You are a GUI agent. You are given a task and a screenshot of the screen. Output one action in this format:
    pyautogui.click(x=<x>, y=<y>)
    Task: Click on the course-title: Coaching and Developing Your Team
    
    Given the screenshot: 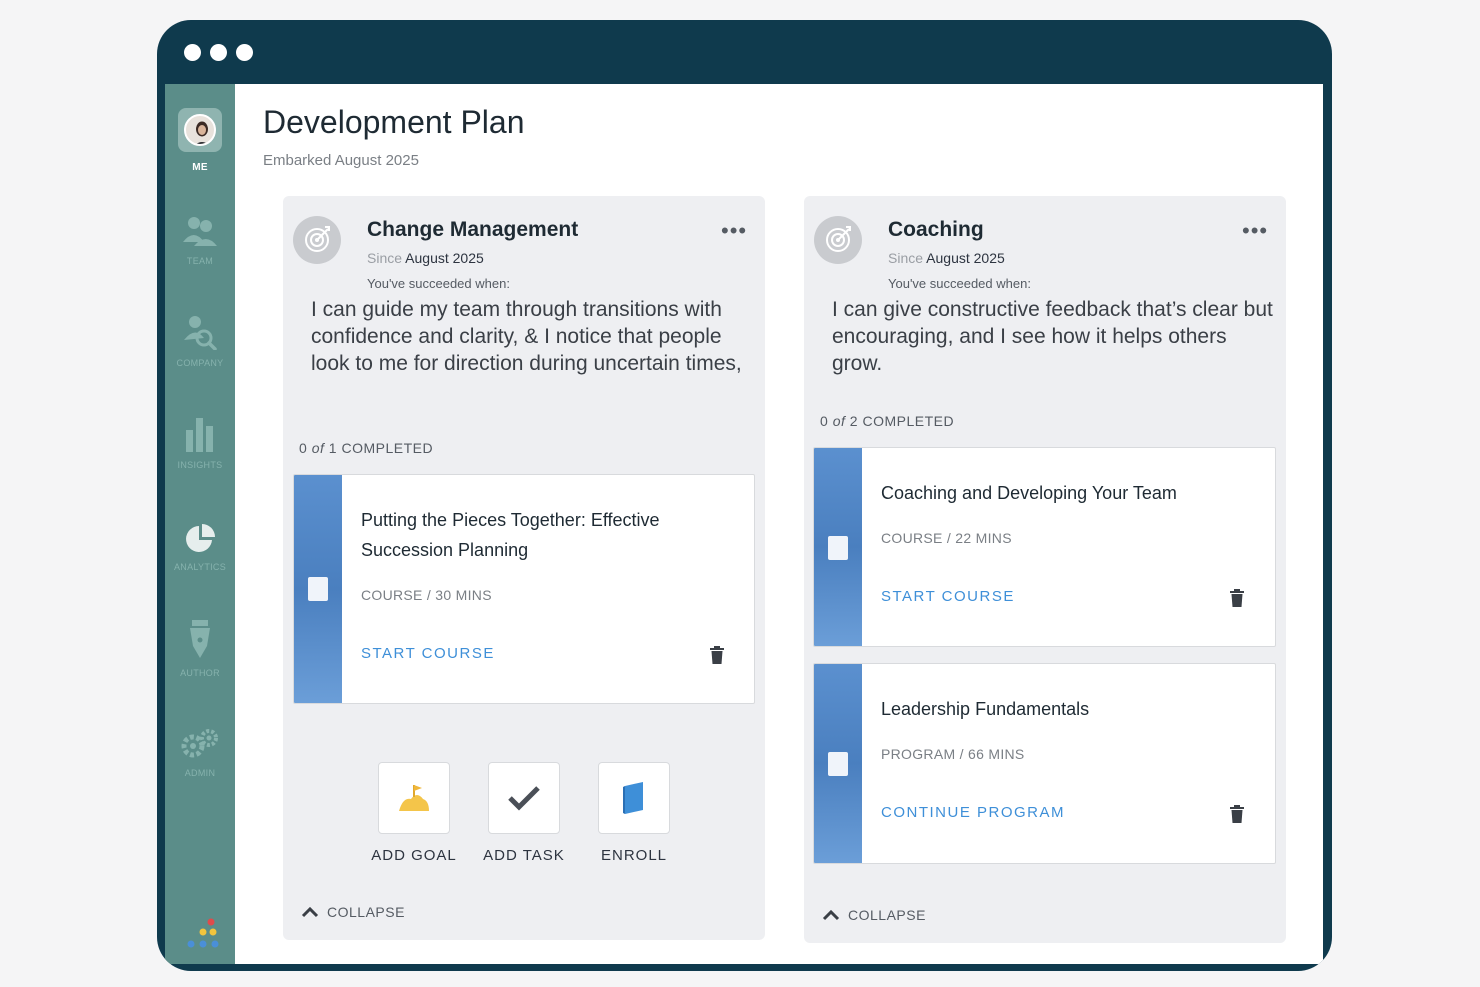 What is the action you would take?
    pyautogui.click(x=1029, y=493)
    